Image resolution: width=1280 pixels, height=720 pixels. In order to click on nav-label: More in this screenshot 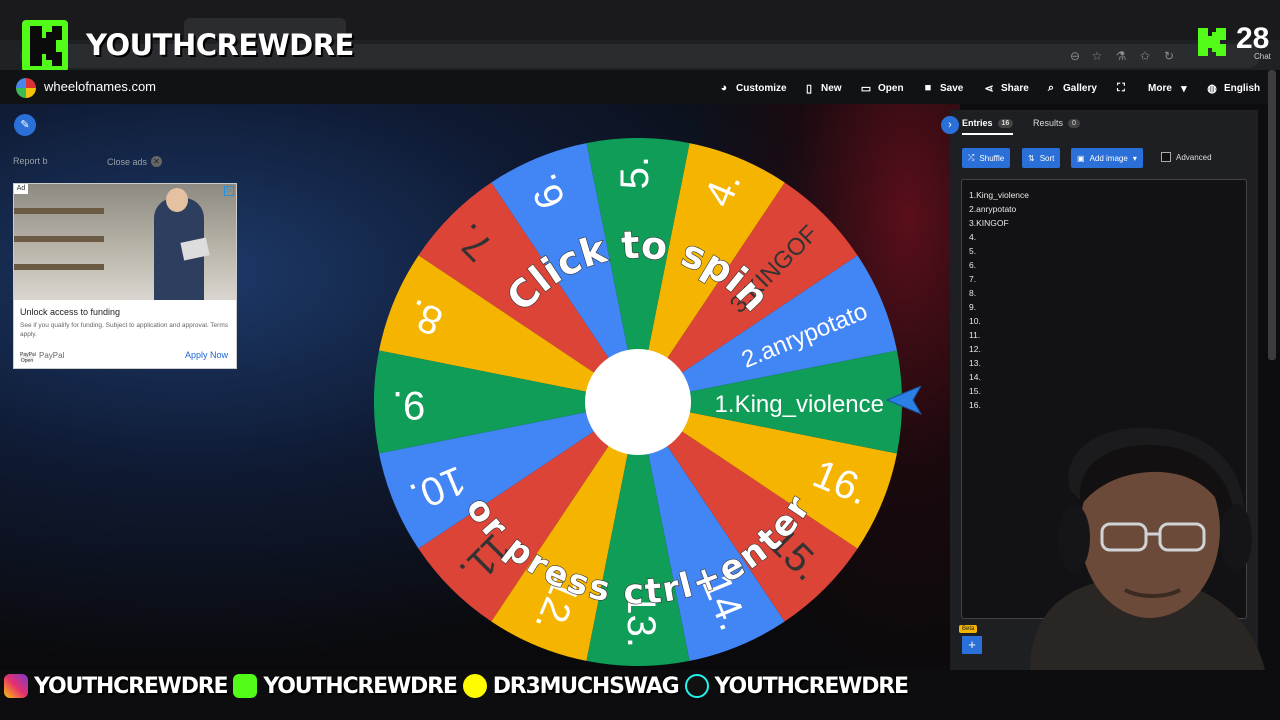, I will do `click(1160, 88)`.